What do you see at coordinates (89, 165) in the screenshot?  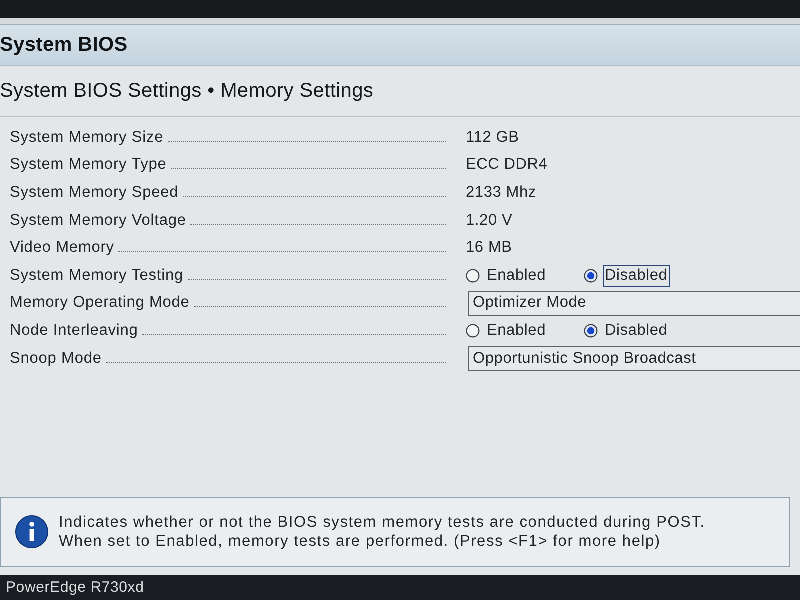 I see `setting-label: System Memory Type` at bounding box center [89, 165].